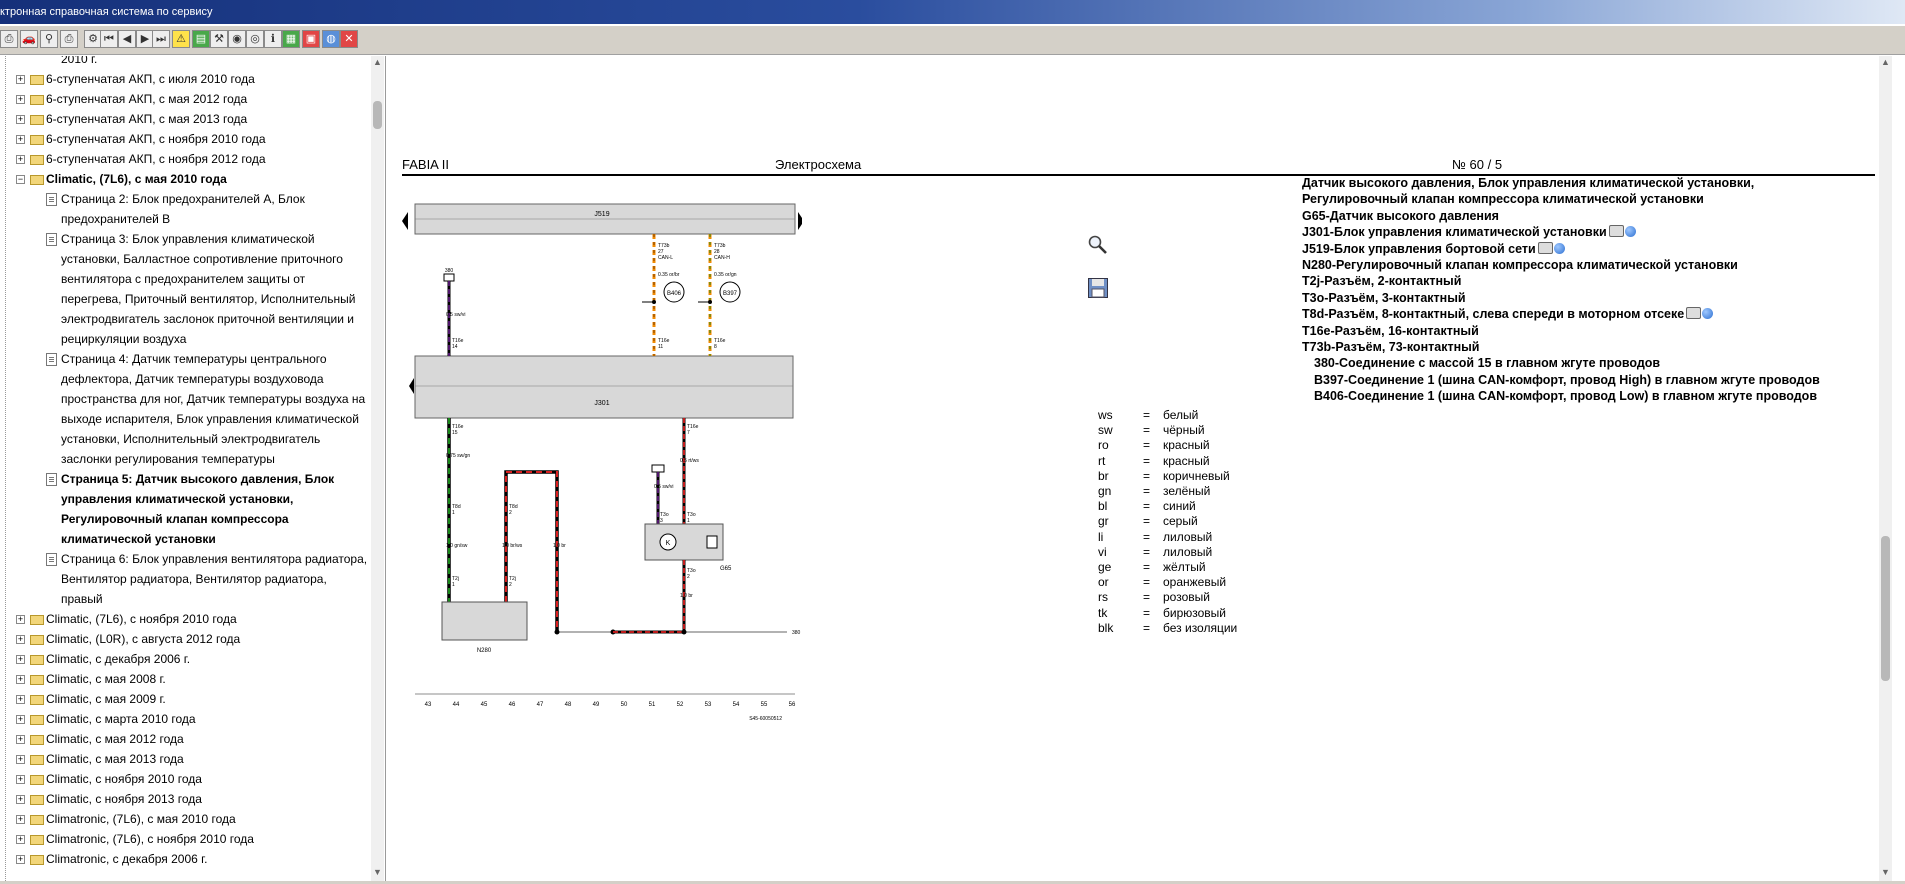  What do you see at coordinates (181, 39) in the screenshot?
I see `warning-icon: ⚠` at bounding box center [181, 39].